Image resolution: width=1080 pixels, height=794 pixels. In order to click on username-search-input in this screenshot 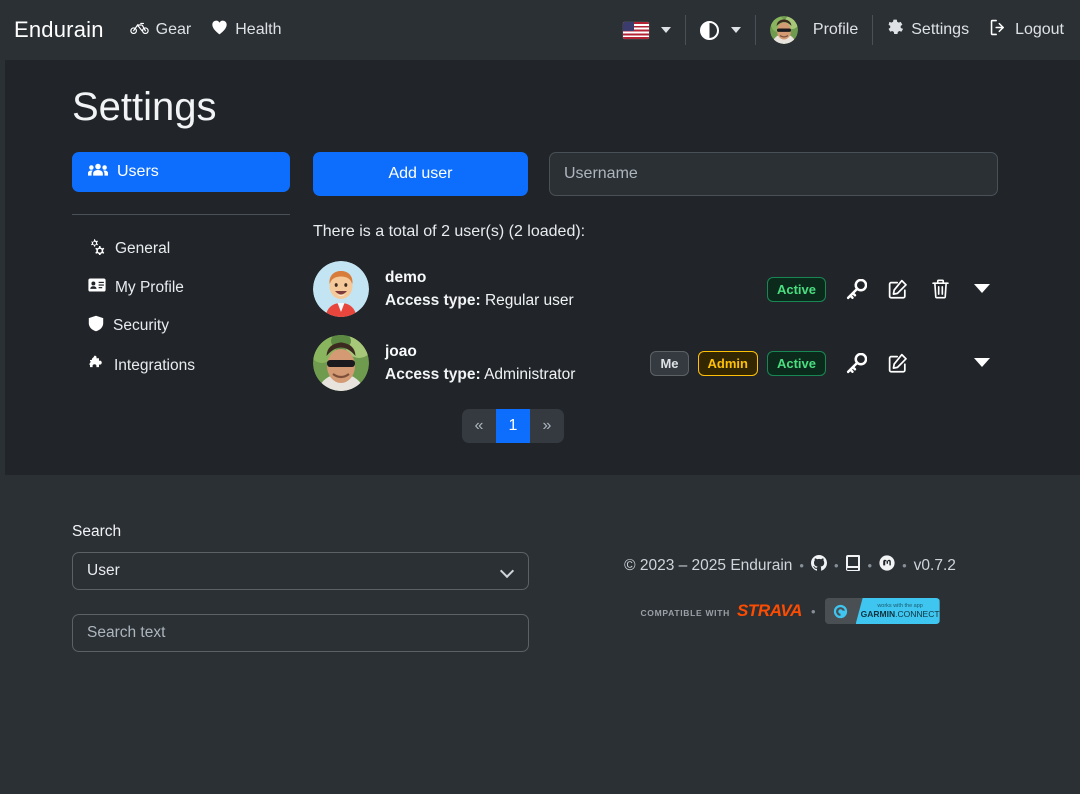, I will do `click(773, 174)`.